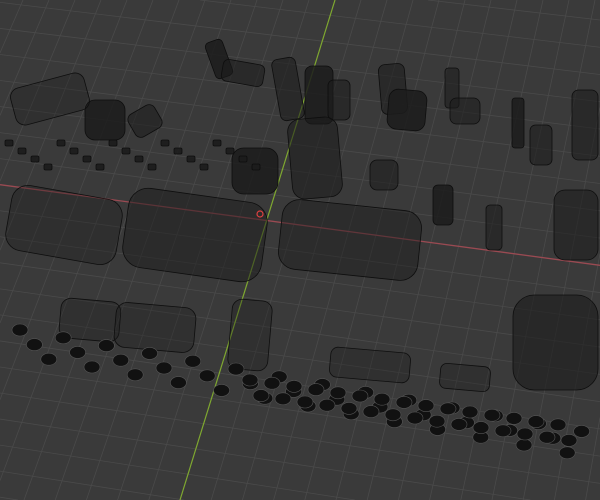  I want to click on chassis-object, so click(555, 342).